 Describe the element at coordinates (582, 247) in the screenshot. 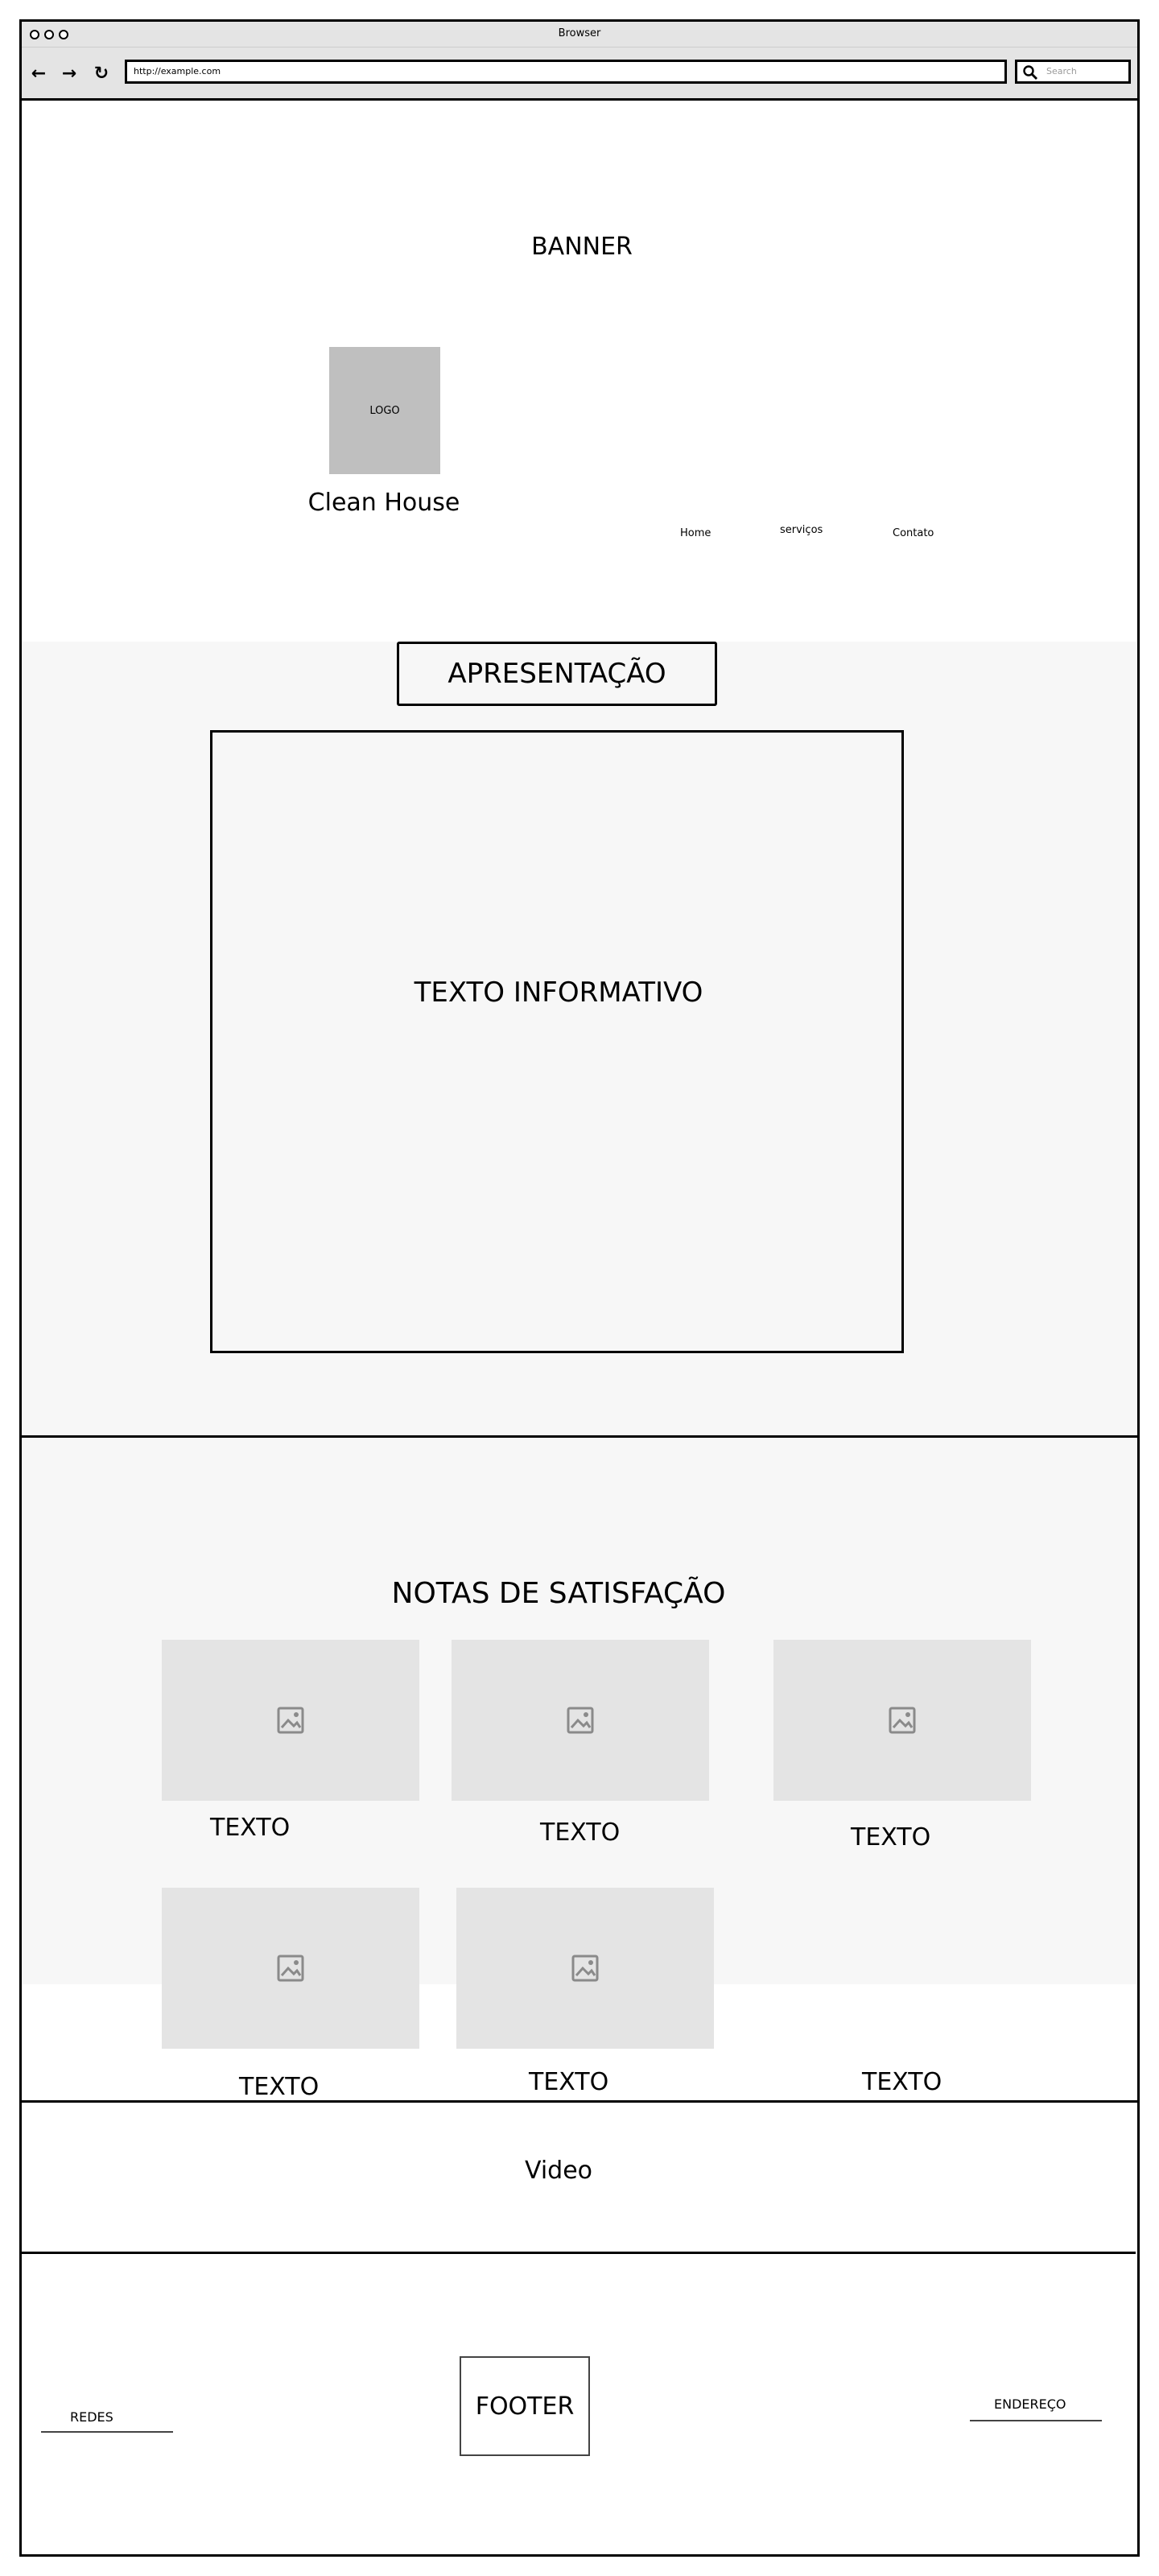

I see `banner-title: BANNER` at that location.